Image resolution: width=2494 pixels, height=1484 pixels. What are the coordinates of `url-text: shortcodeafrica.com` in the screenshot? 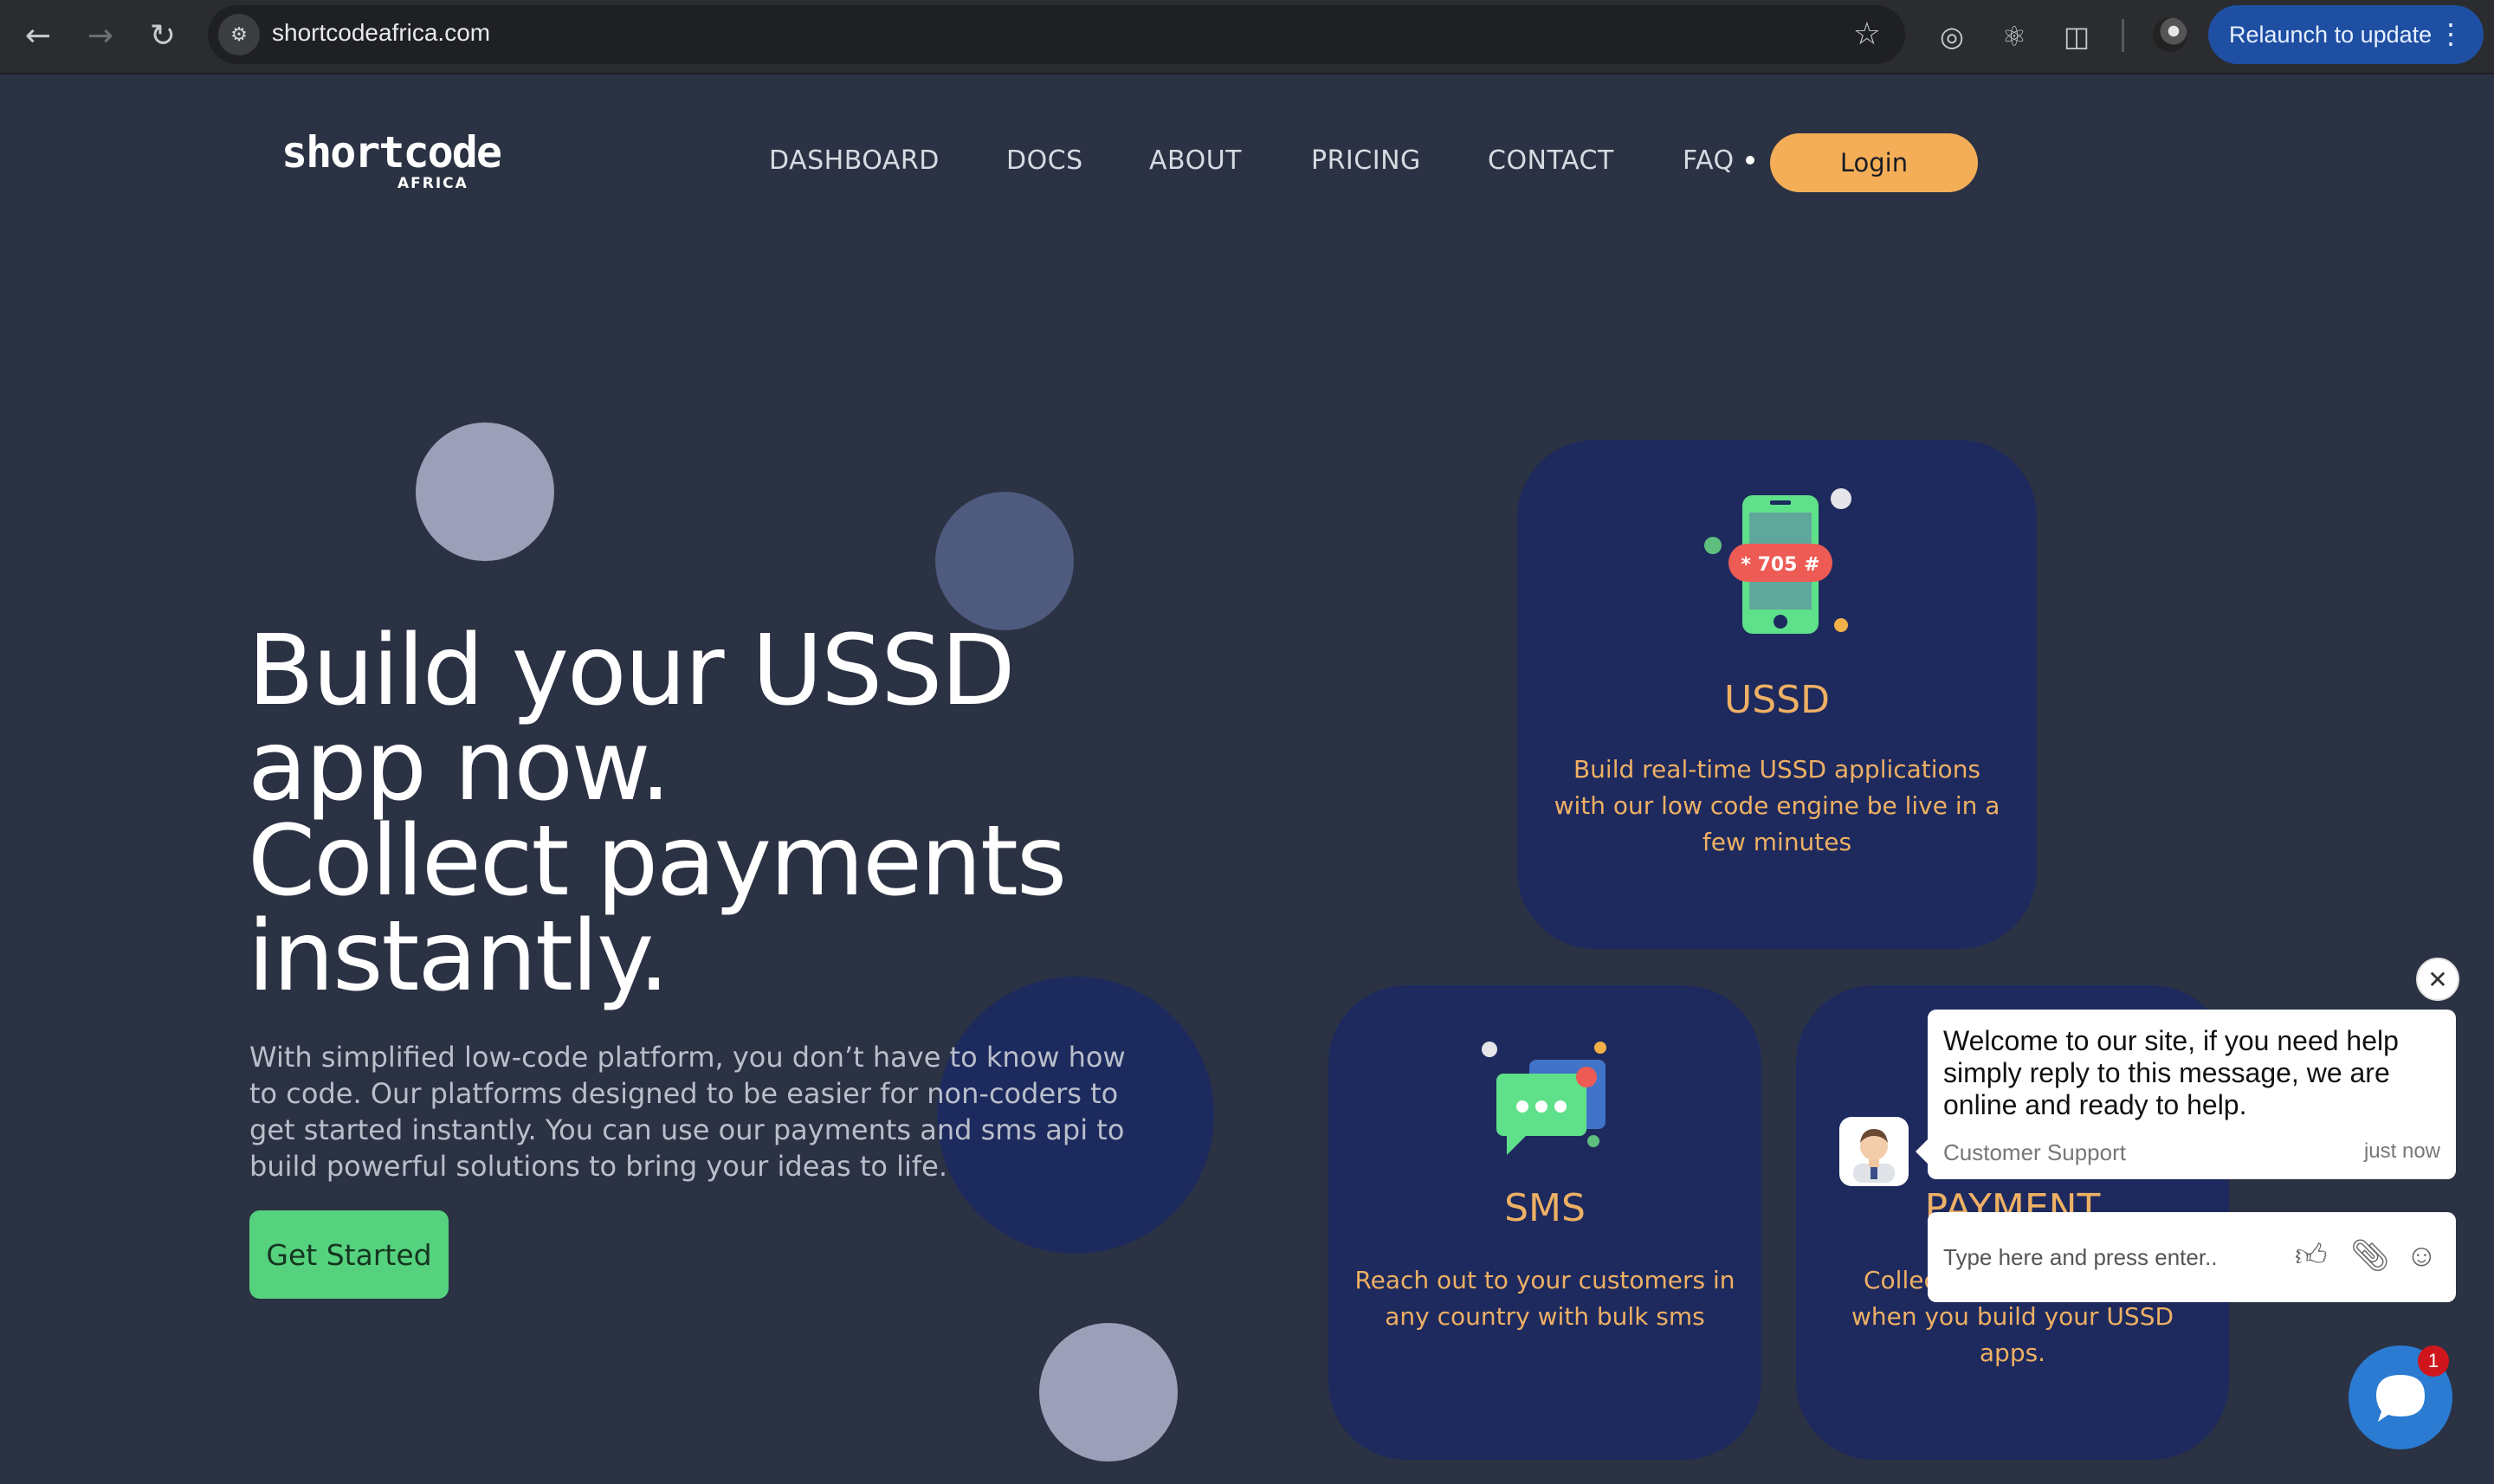 It's located at (381, 33).